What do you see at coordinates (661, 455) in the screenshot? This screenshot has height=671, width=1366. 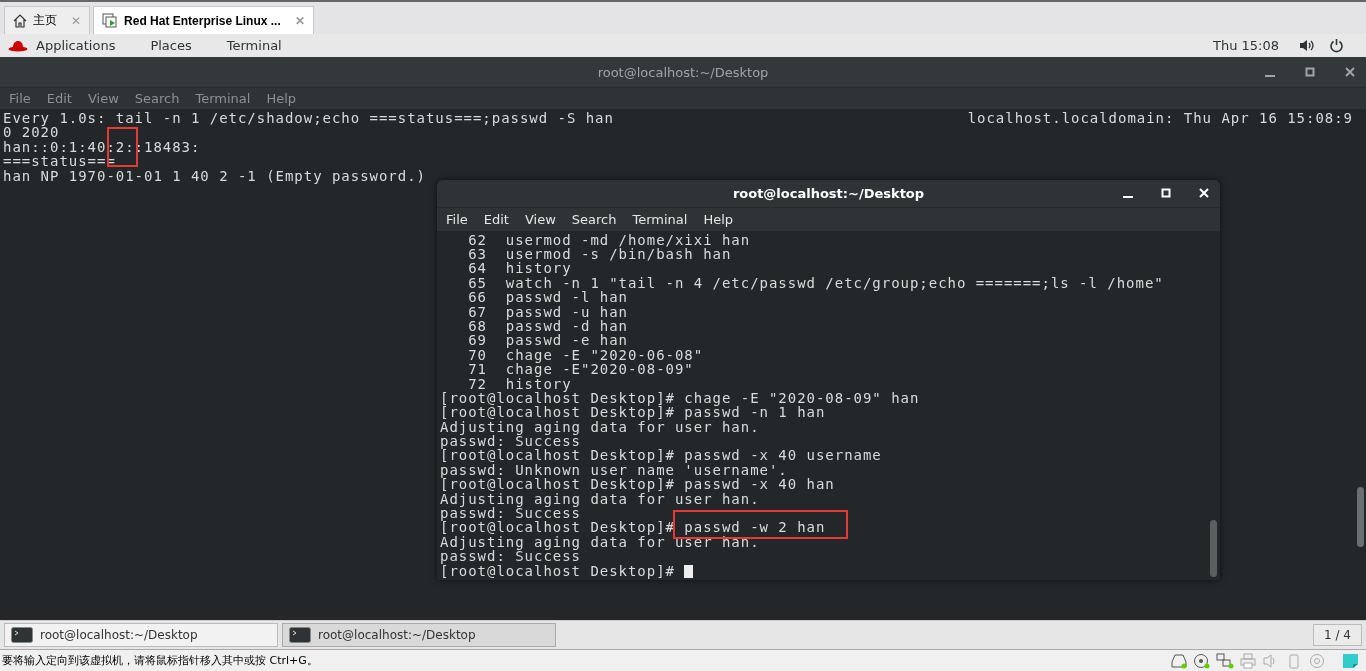 I see `terminal-line: [root@localhost Desktop]# passwd -x 40 username` at bounding box center [661, 455].